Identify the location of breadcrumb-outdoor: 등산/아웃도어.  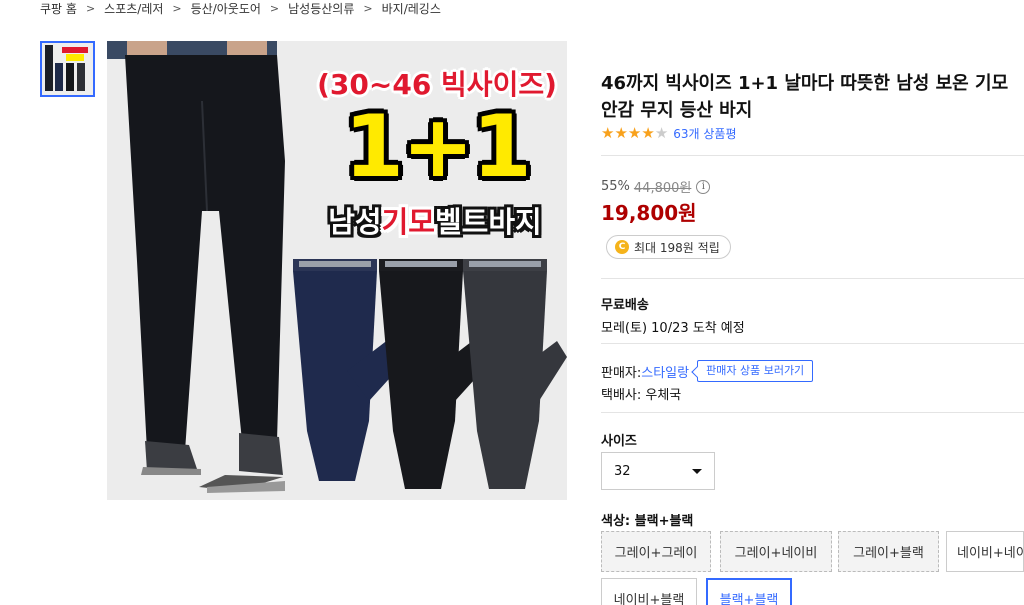
(226, 8).